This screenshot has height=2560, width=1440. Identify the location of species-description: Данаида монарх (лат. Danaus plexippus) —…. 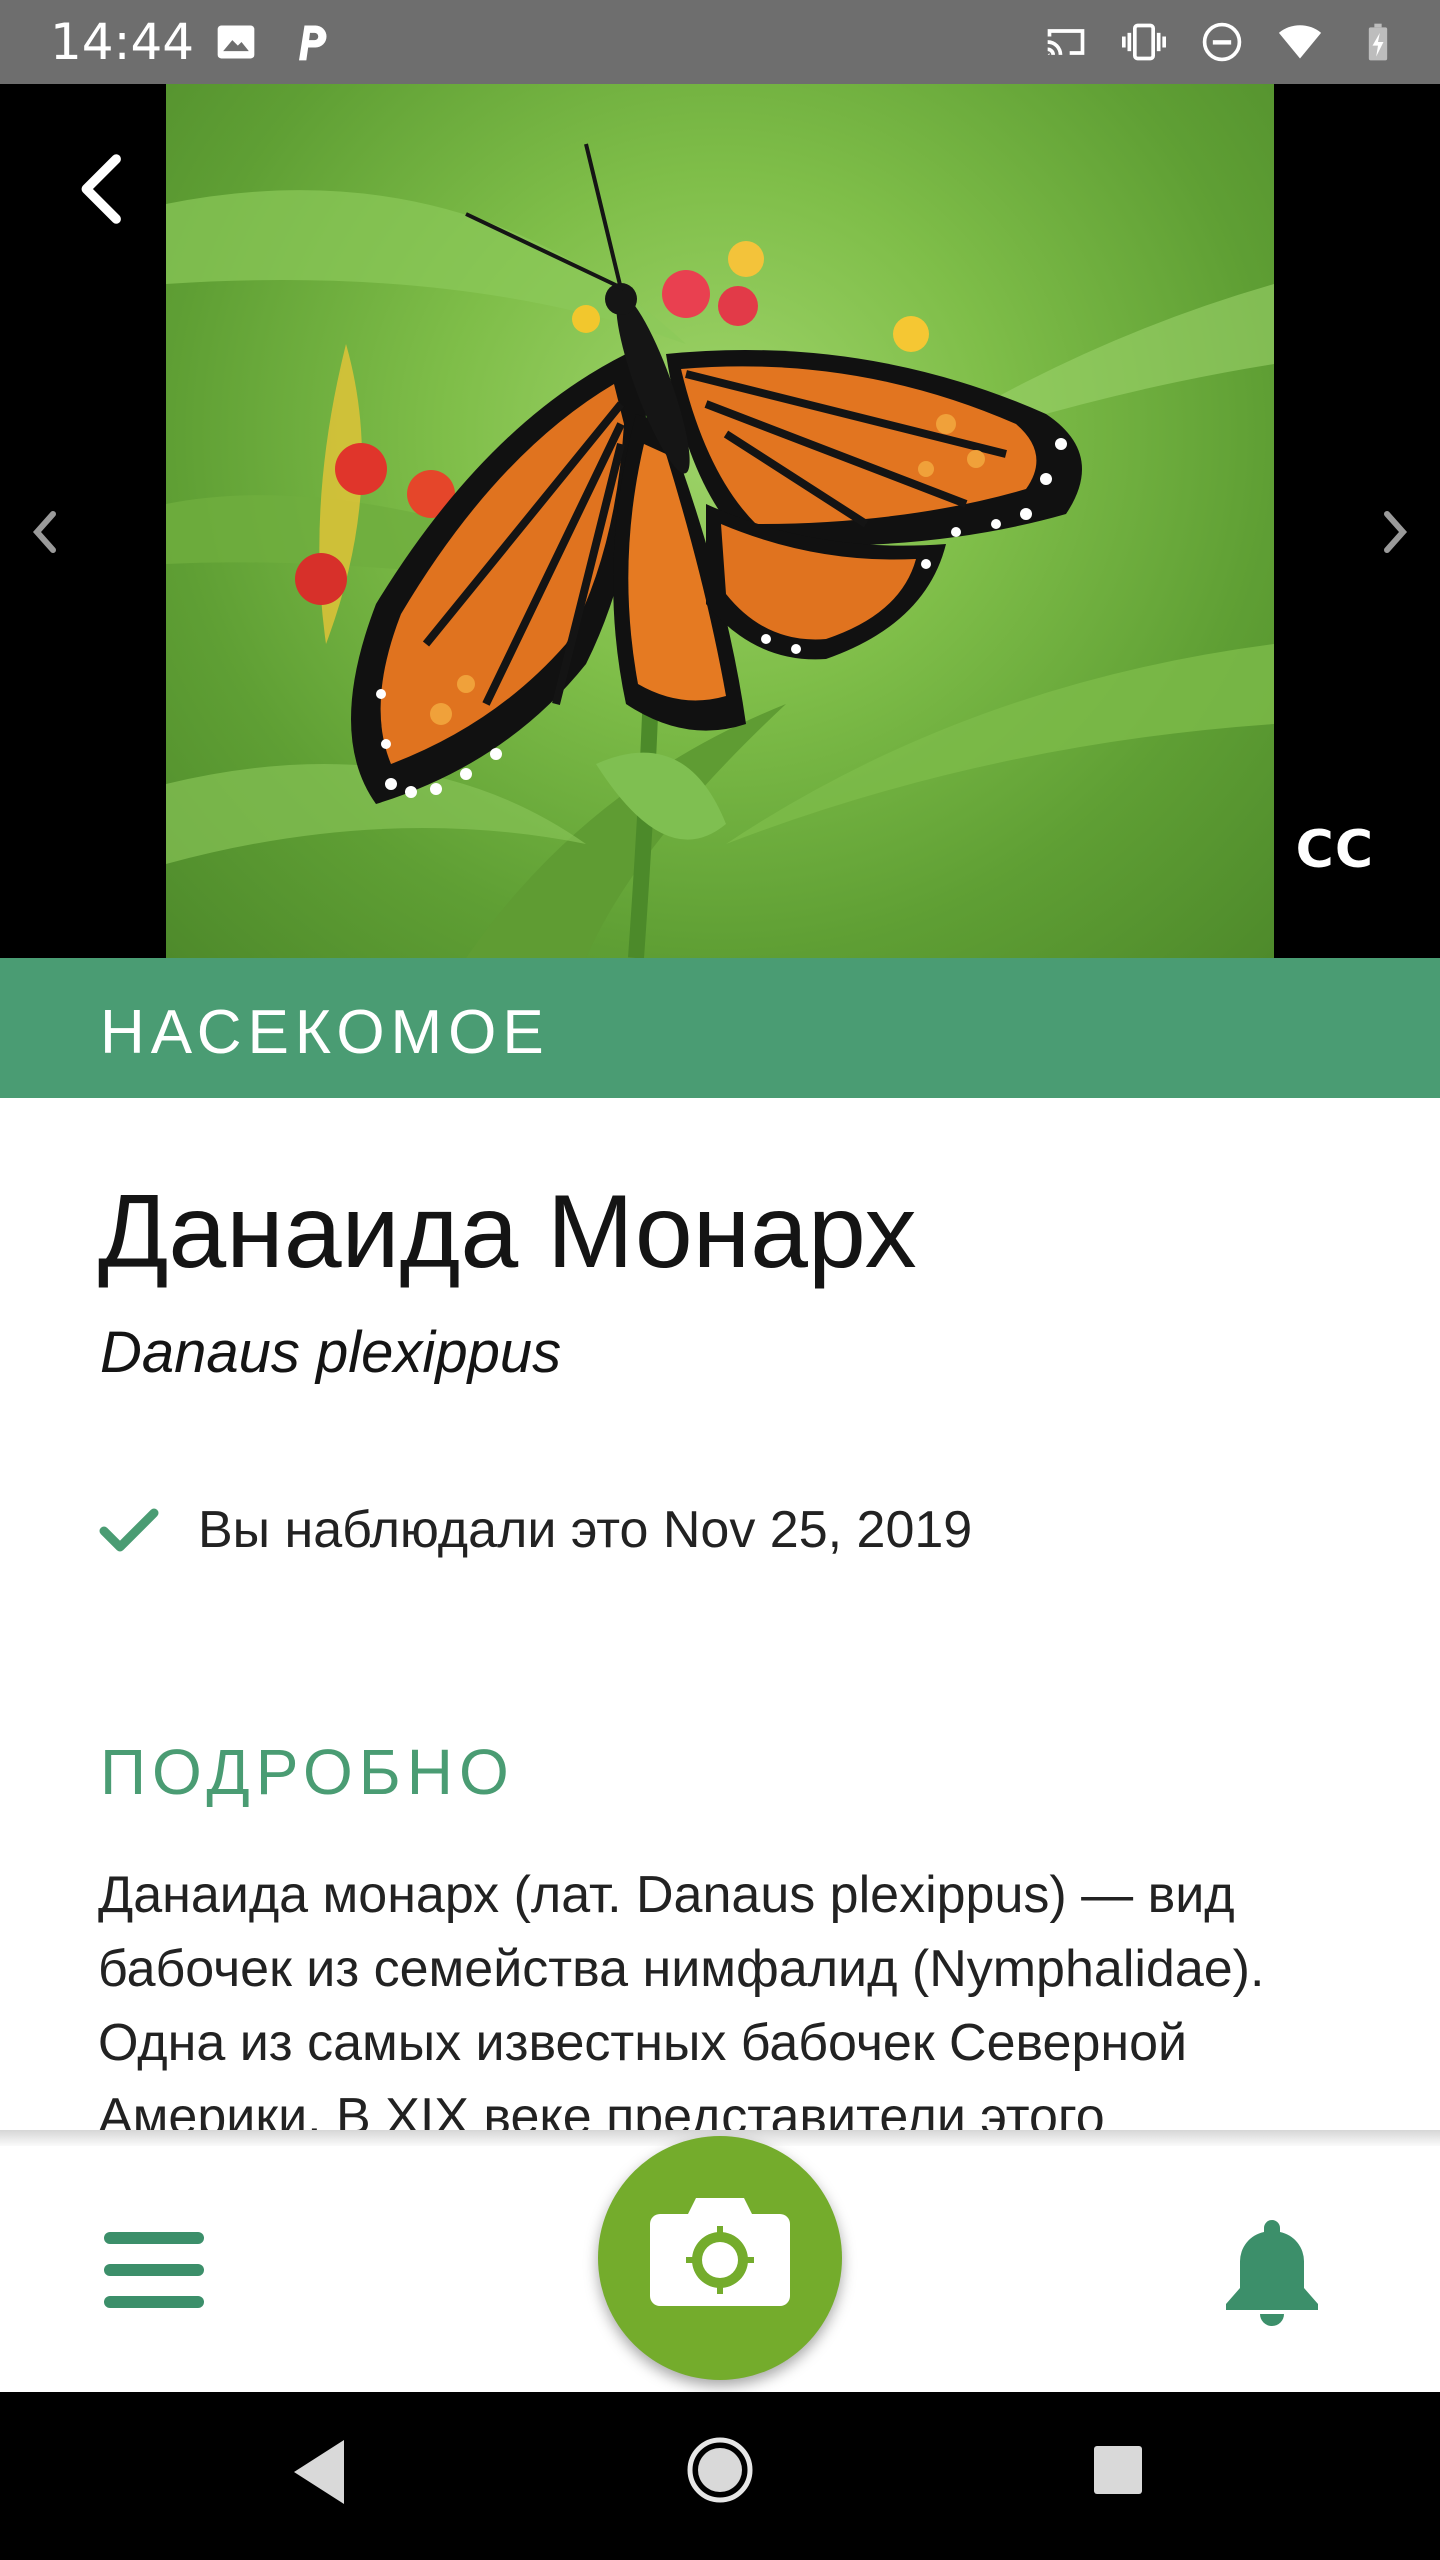
(681, 1999).